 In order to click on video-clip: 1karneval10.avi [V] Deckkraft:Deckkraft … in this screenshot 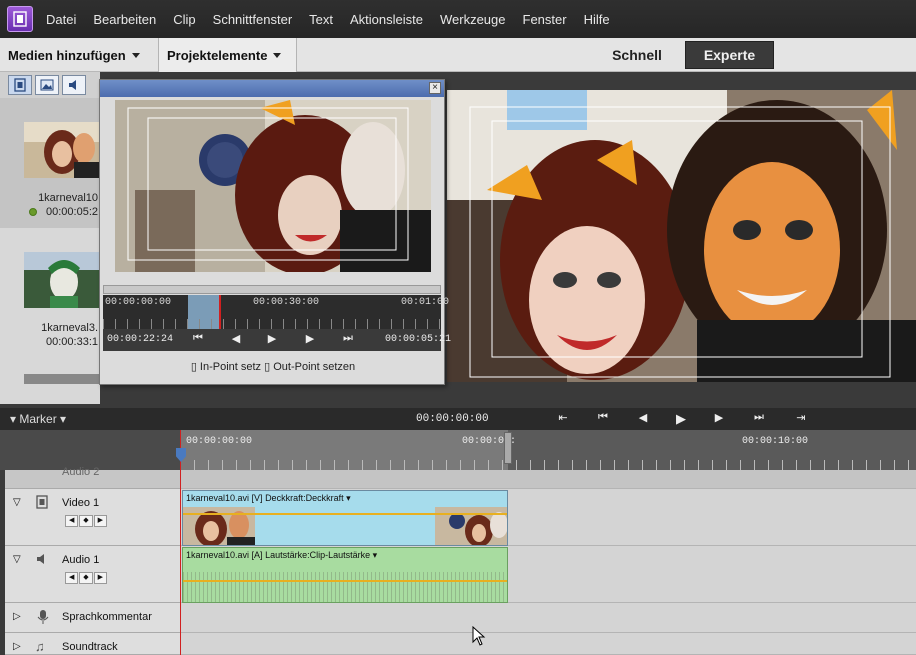, I will do `click(345, 518)`.